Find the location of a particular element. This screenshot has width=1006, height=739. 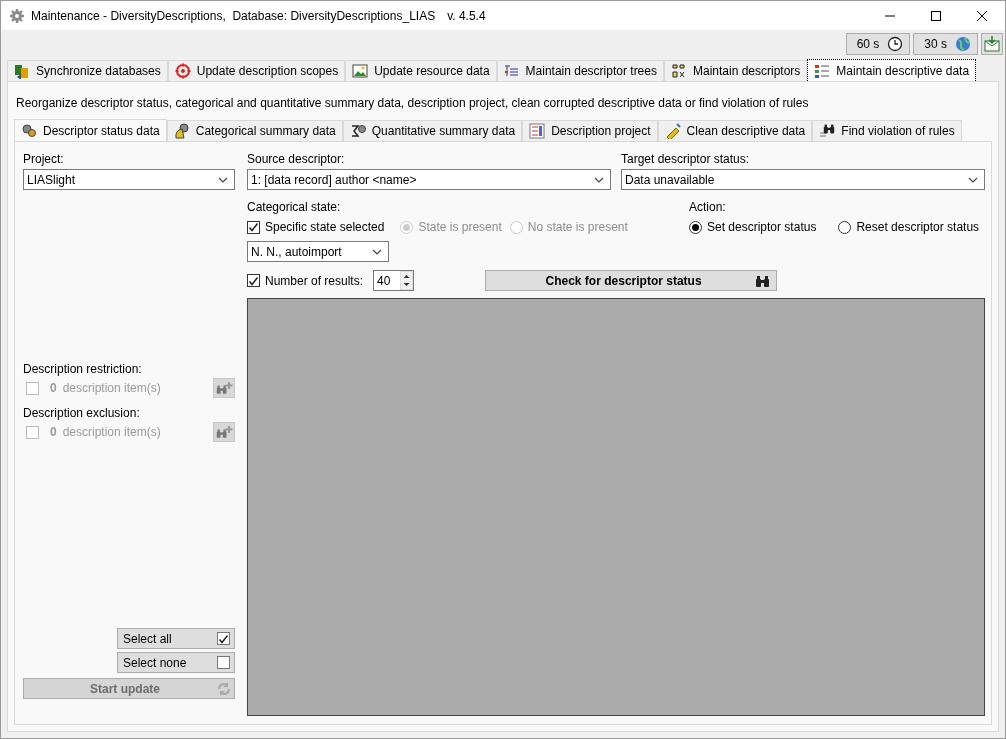

select-button: Select all is located at coordinates (176, 638).